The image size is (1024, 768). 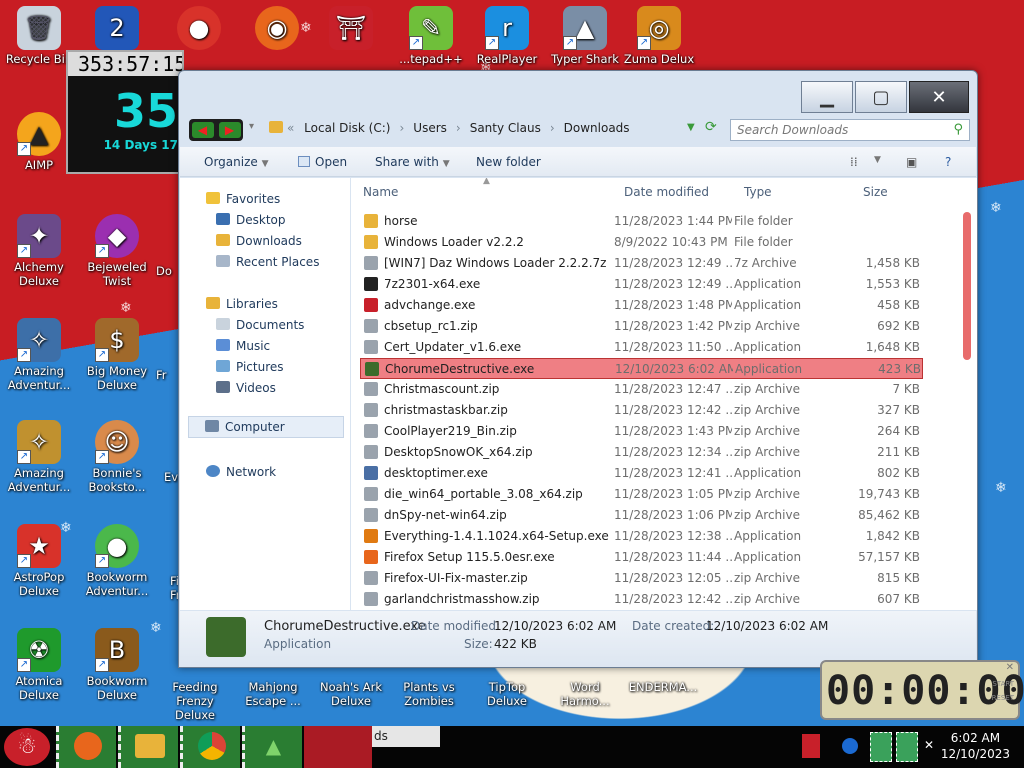 What do you see at coordinates (881, 97) in the screenshot?
I see `maximize-button: ▢` at bounding box center [881, 97].